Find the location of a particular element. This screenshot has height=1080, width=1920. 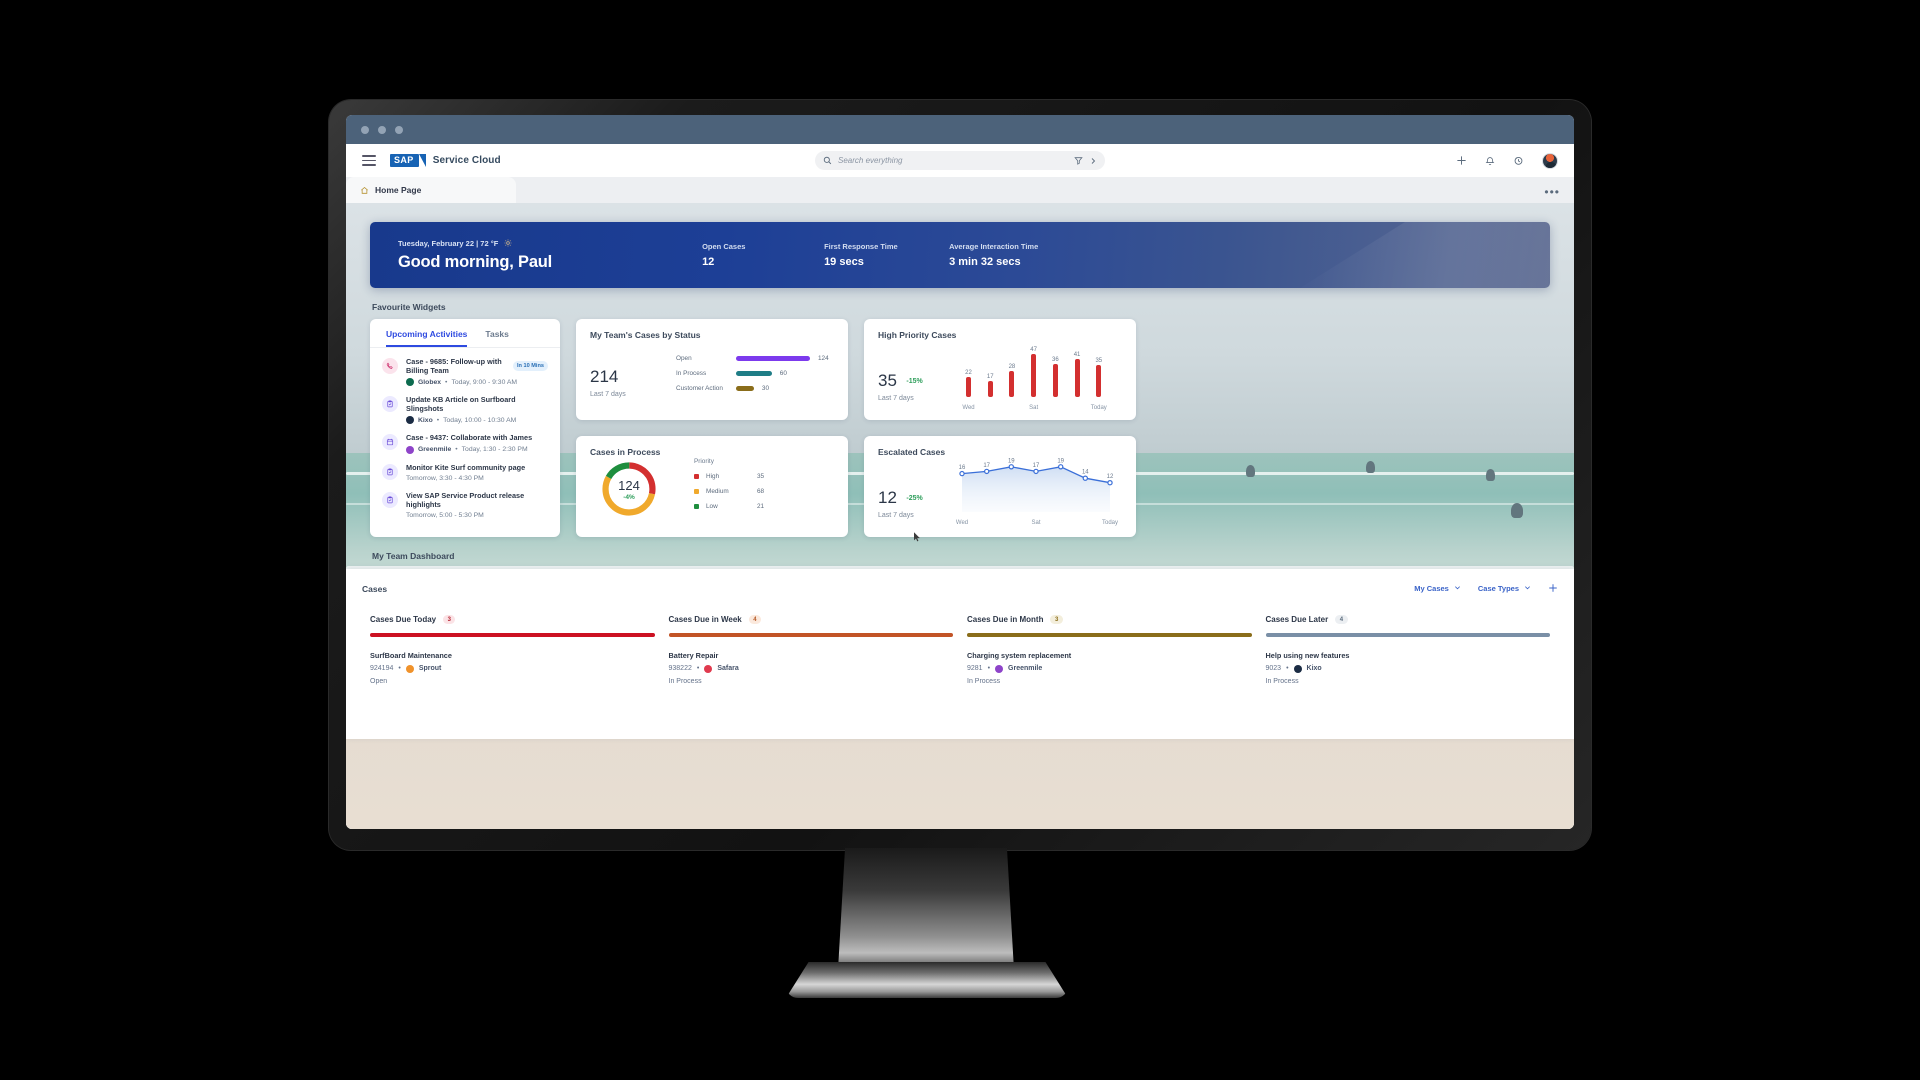

activity-badge: In 10 Mins is located at coordinates (530, 366).